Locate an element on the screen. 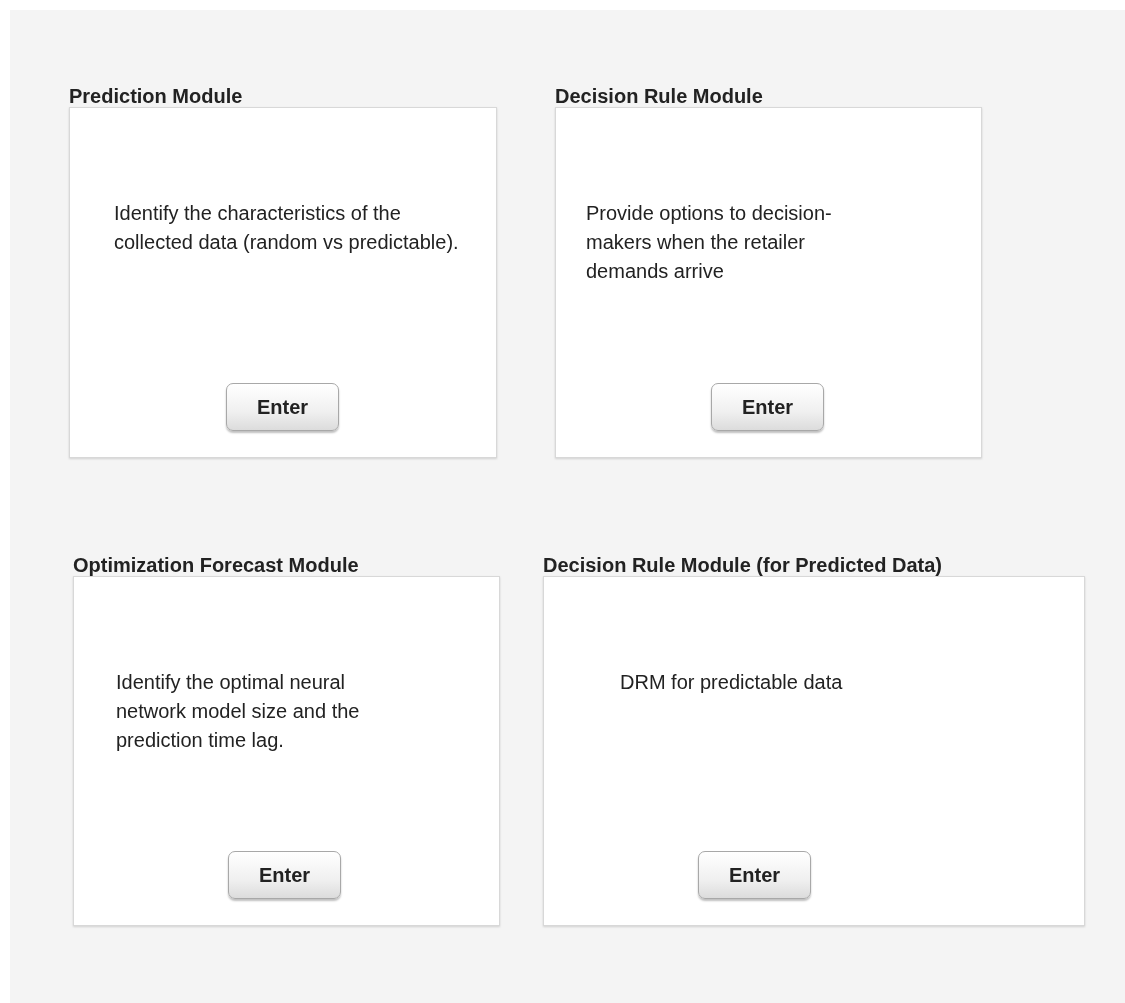 This screenshot has width=1125, height=1003. module-title: Decision Rule Module (for Predicted Data) is located at coordinates (742, 565).